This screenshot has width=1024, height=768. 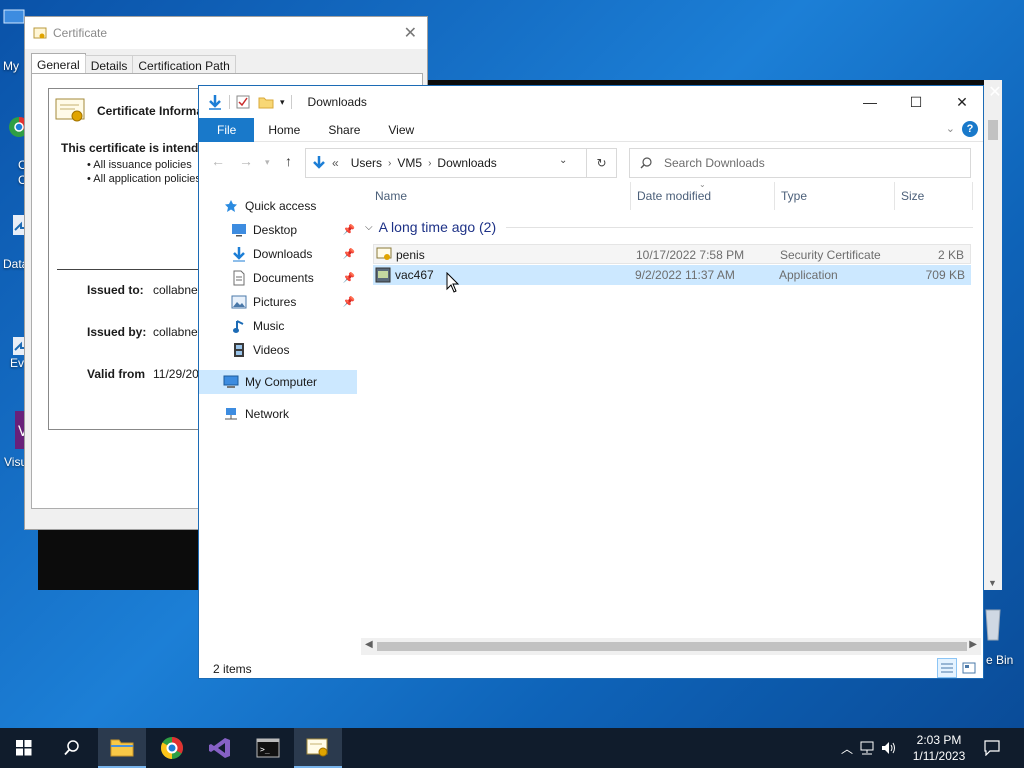 What do you see at coordinates (992, 583) in the screenshot?
I see `chevron-down-icon: ▼` at bounding box center [992, 583].